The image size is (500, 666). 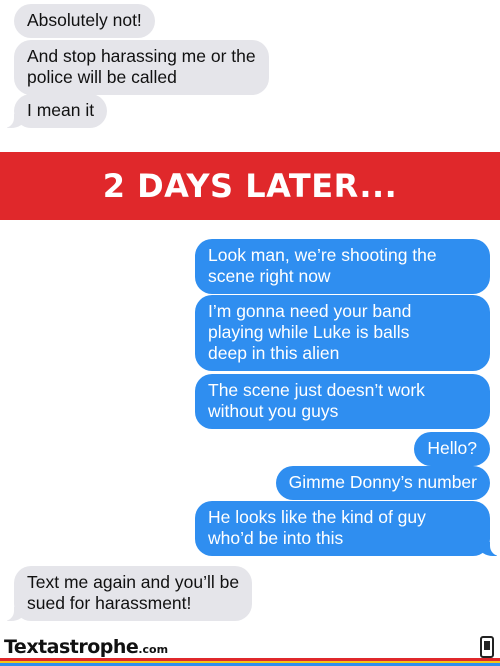 I want to click on brand-suffix: .com, so click(x=153, y=649).